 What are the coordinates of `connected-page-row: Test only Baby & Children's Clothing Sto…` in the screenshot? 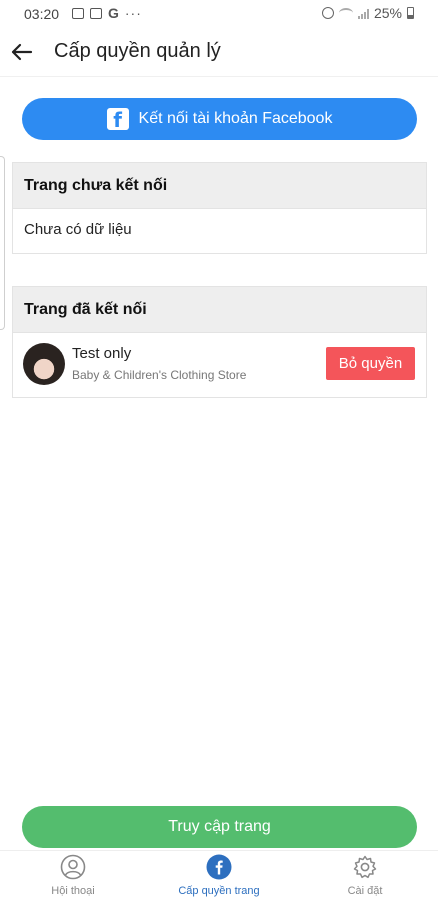 It's located at (219, 365).